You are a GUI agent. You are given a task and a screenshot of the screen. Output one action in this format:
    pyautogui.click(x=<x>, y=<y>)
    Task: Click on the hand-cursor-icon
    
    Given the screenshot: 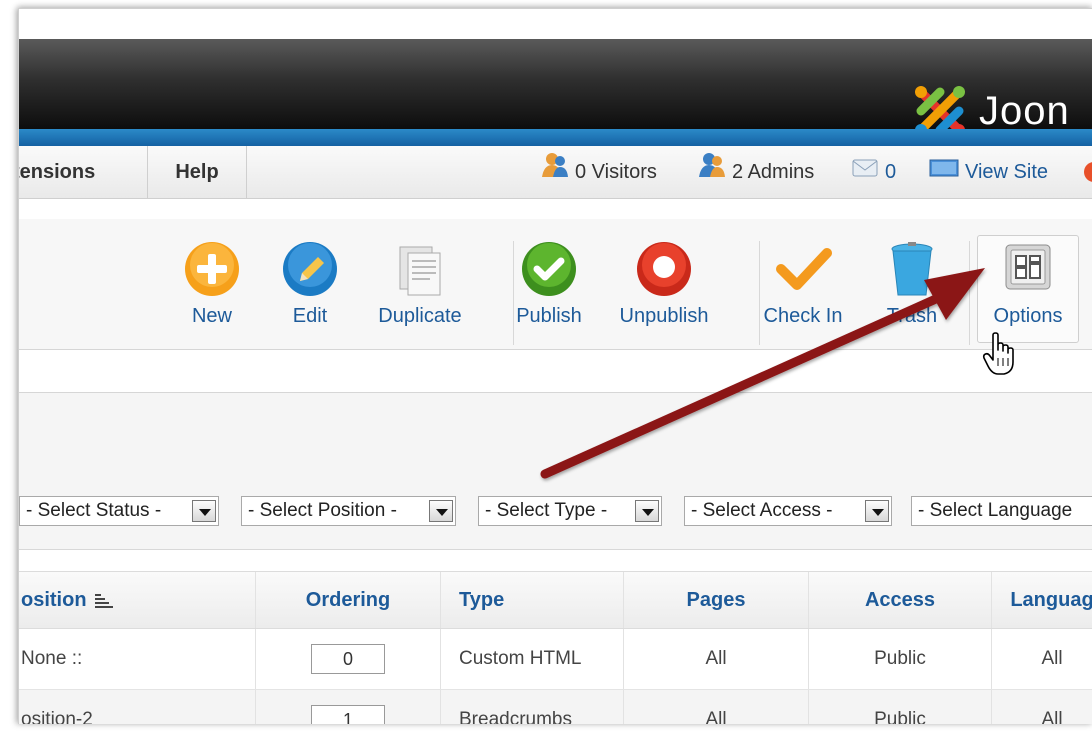 What is the action you would take?
    pyautogui.click(x=998, y=353)
    